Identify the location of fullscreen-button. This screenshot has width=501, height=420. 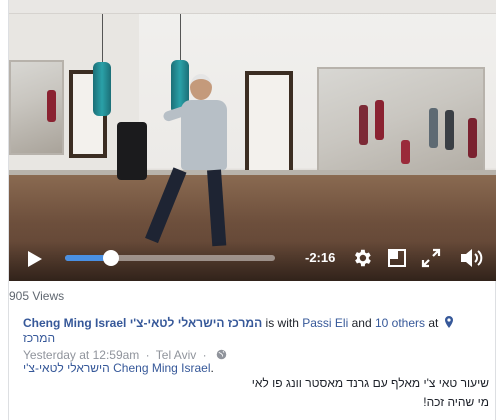
(431, 258).